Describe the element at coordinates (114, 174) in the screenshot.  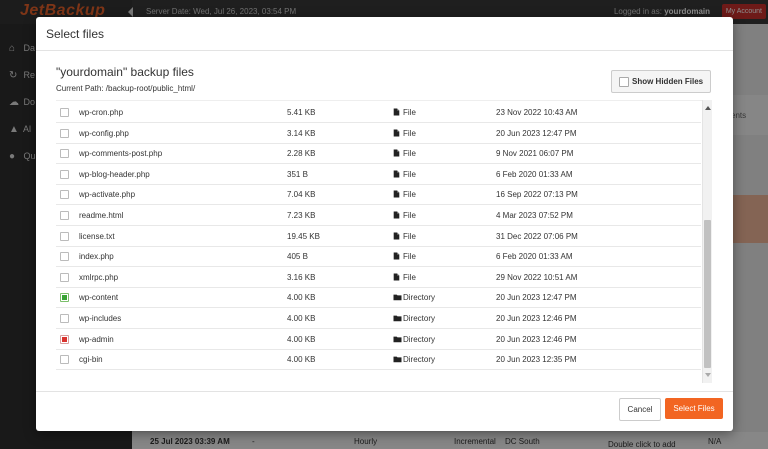
I see `file-name: wp-blog-header.php` at that location.